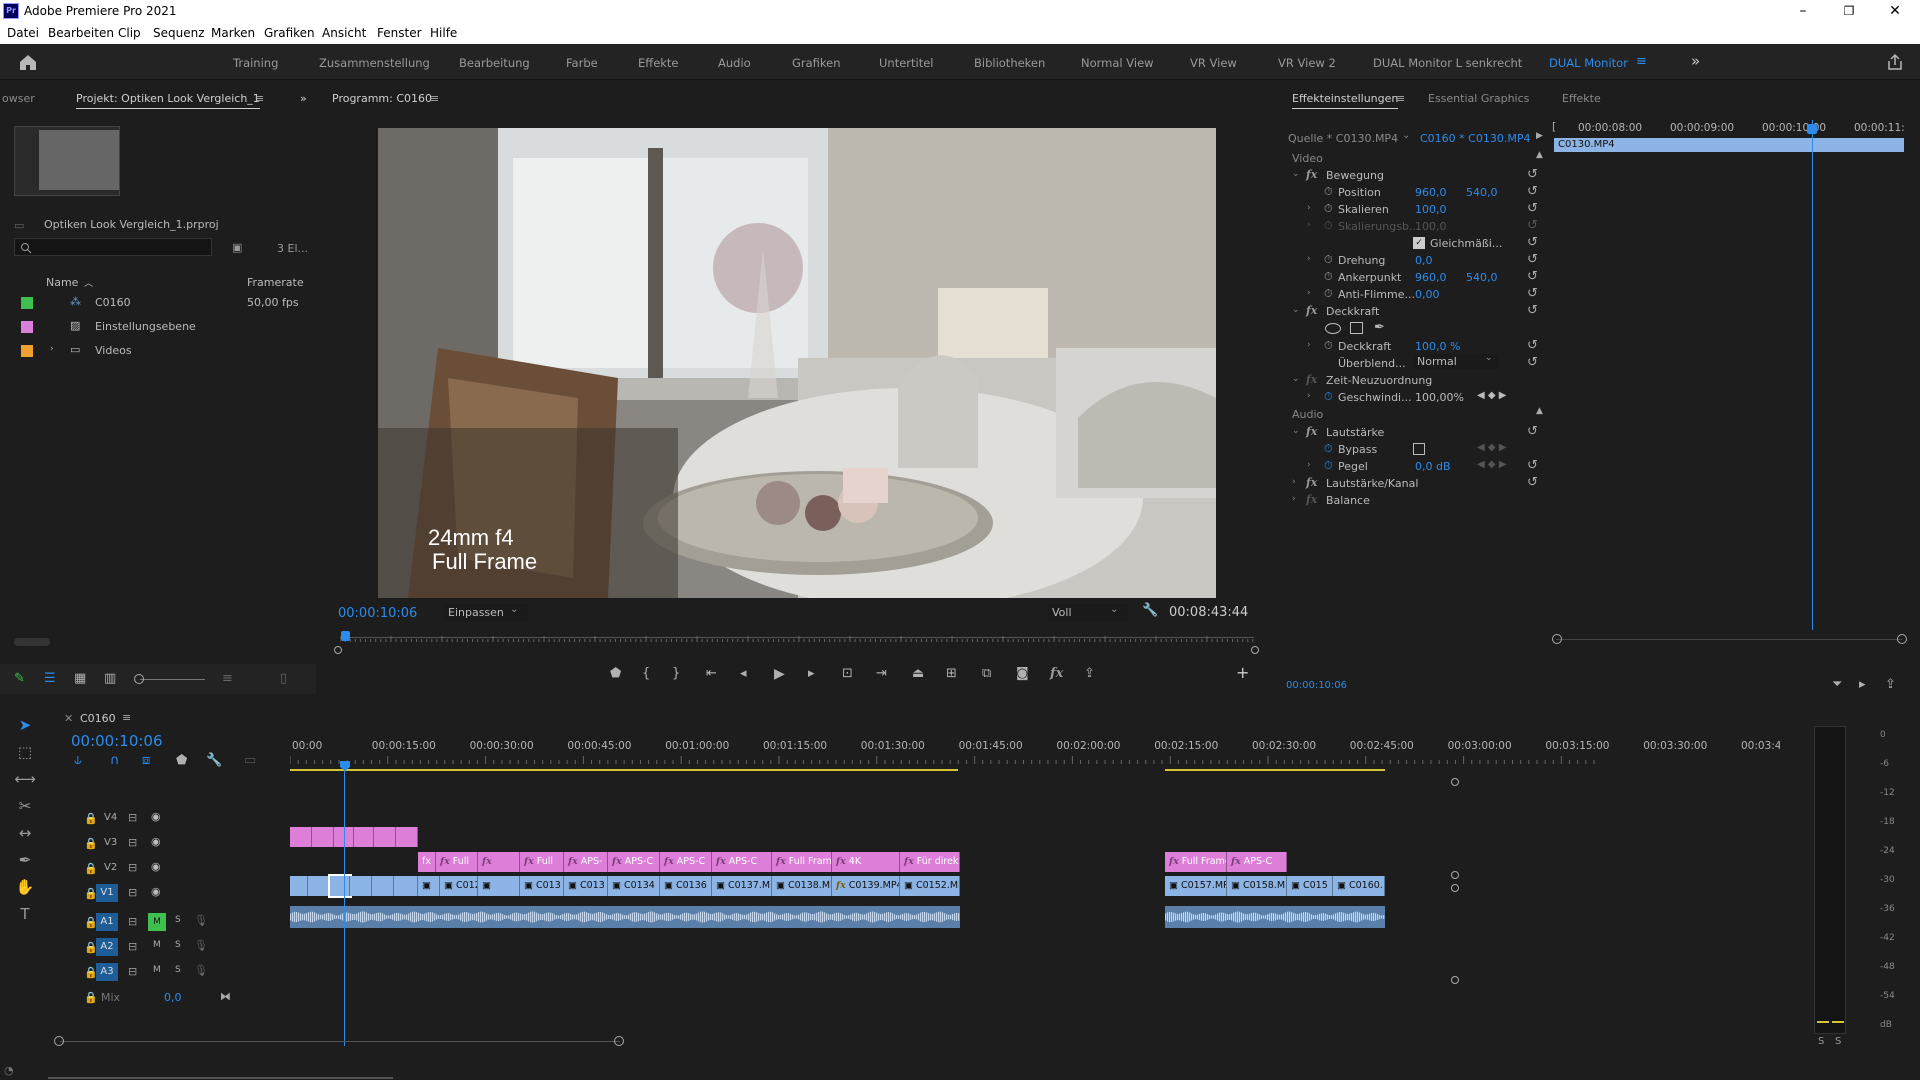 The width and height of the screenshot is (1920, 1080). What do you see at coordinates (68, 718) in the screenshot?
I see `close-tab-icon: ✕` at bounding box center [68, 718].